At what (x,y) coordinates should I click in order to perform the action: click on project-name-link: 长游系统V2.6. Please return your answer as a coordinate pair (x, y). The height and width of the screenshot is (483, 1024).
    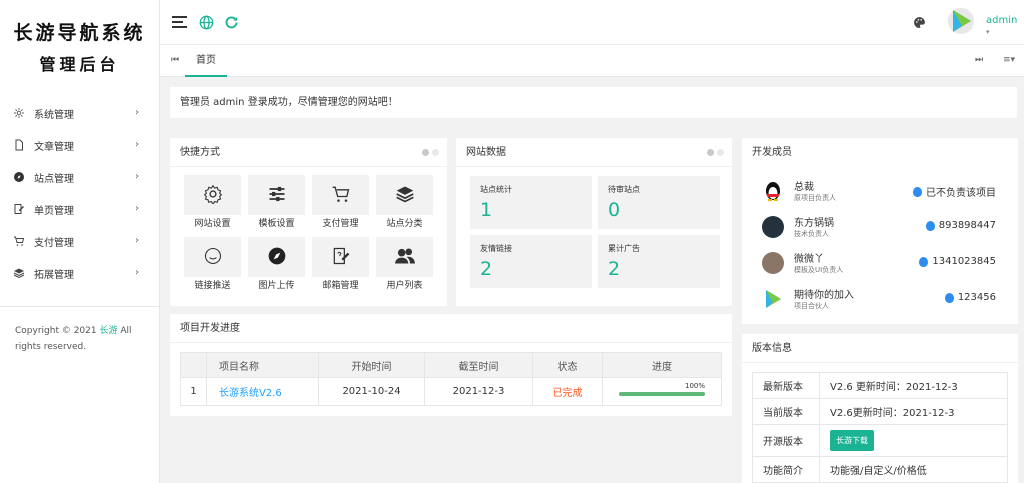
    Looking at the image, I should click on (262, 391).